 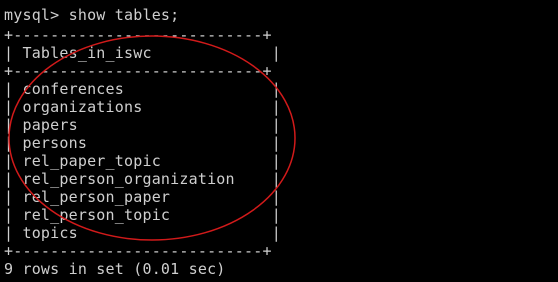 I want to click on table-header: | Tables_in_iswc |, so click(x=142, y=53).